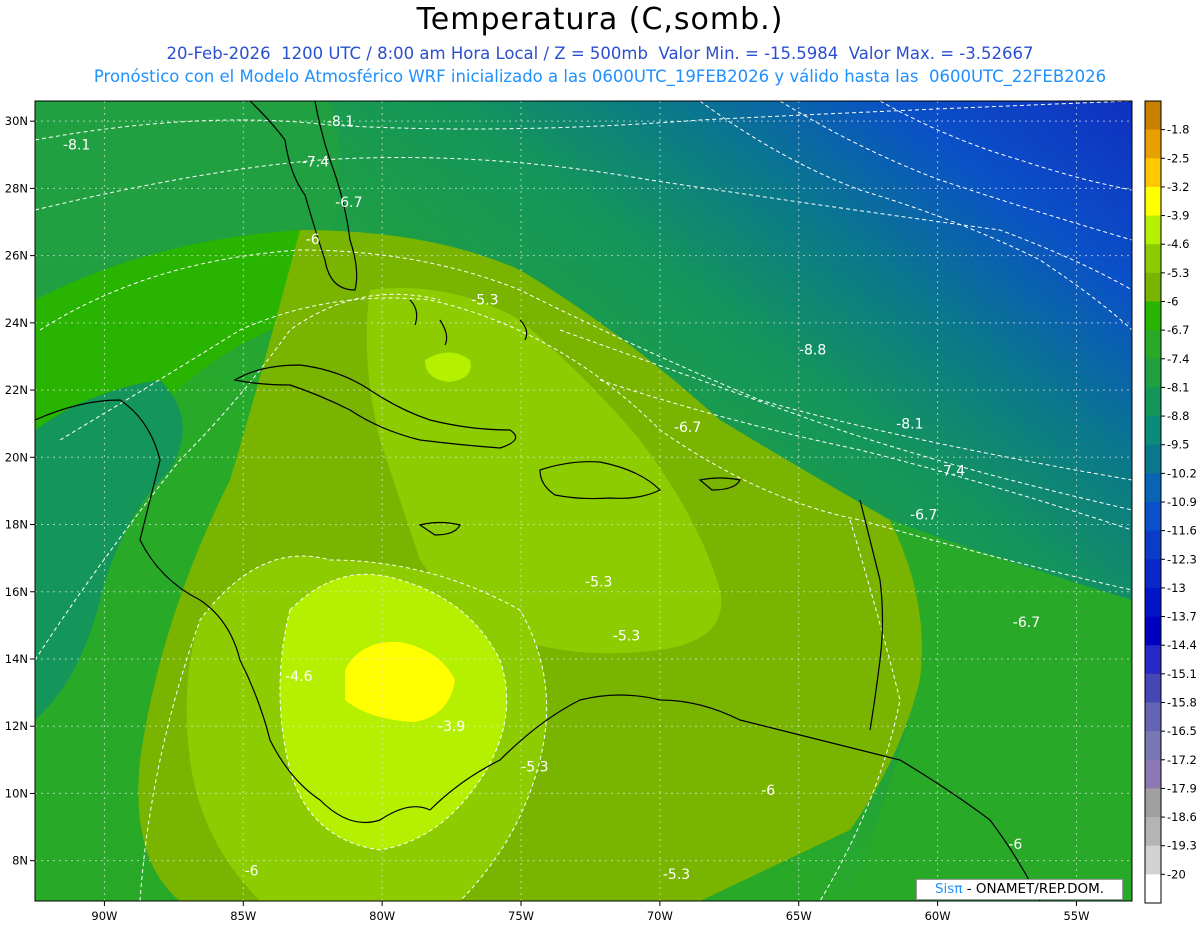 The width and height of the screenshot is (1200, 927). What do you see at coordinates (1176, 588) in the screenshot?
I see `colorbar-label: -13` at bounding box center [1176, 588].